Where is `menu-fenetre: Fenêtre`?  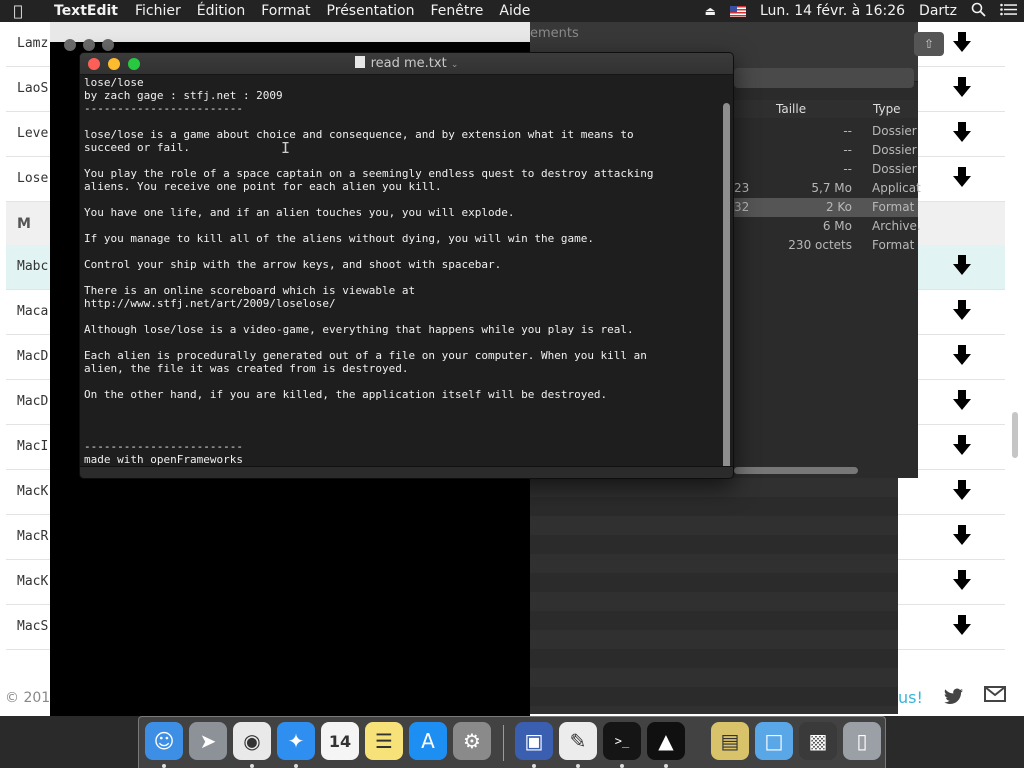
menu-fenetre: Fenêtre is located at coordinates (456, 11).